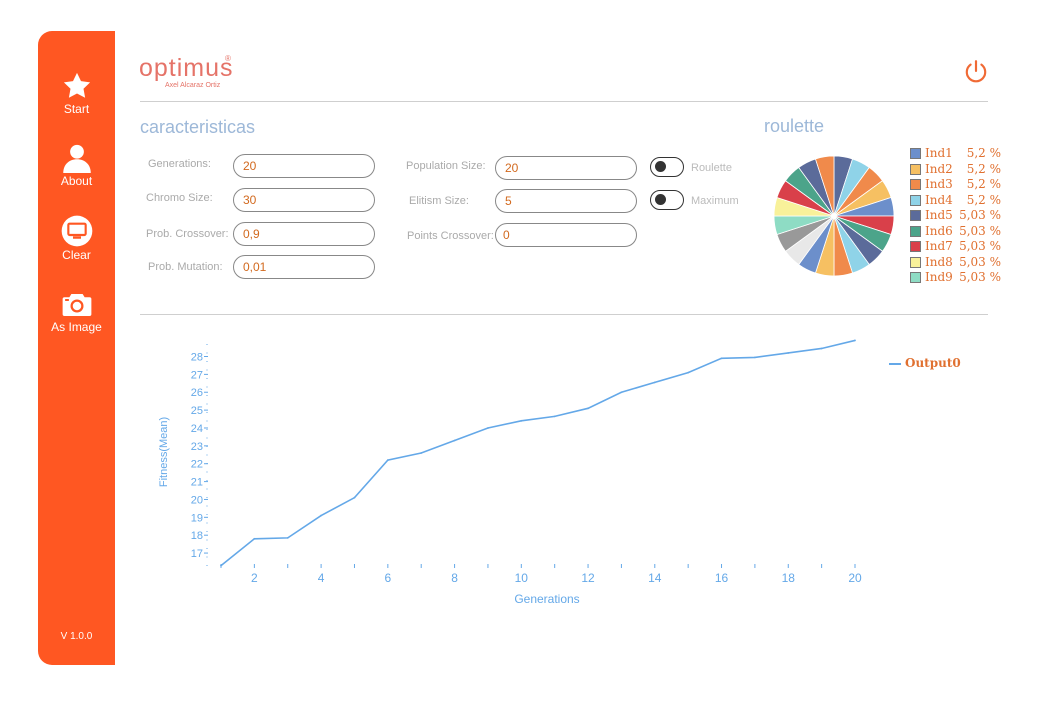 This screenshot has width=1057, height=703. I want to click on prob-crossover-input: 0,9, so click(304, 234).